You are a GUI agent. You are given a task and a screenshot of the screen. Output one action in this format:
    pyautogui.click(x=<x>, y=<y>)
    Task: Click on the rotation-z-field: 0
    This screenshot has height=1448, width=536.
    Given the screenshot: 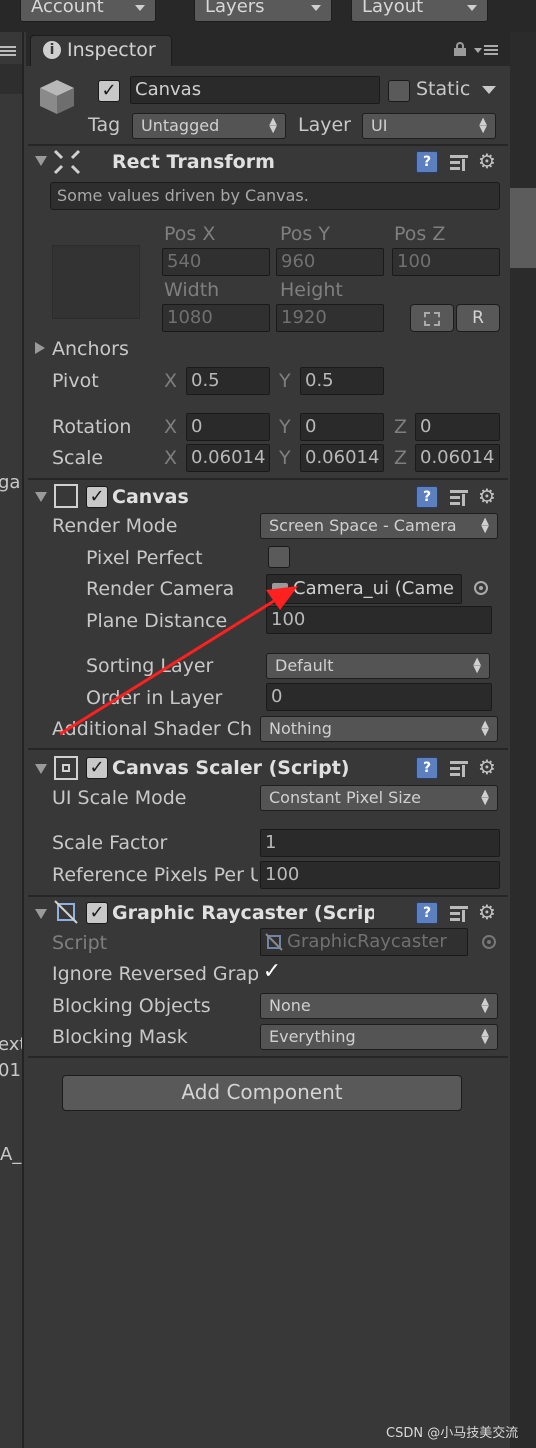 What is the action you would take?
    pyautogui.click(x=457, y=427)
    